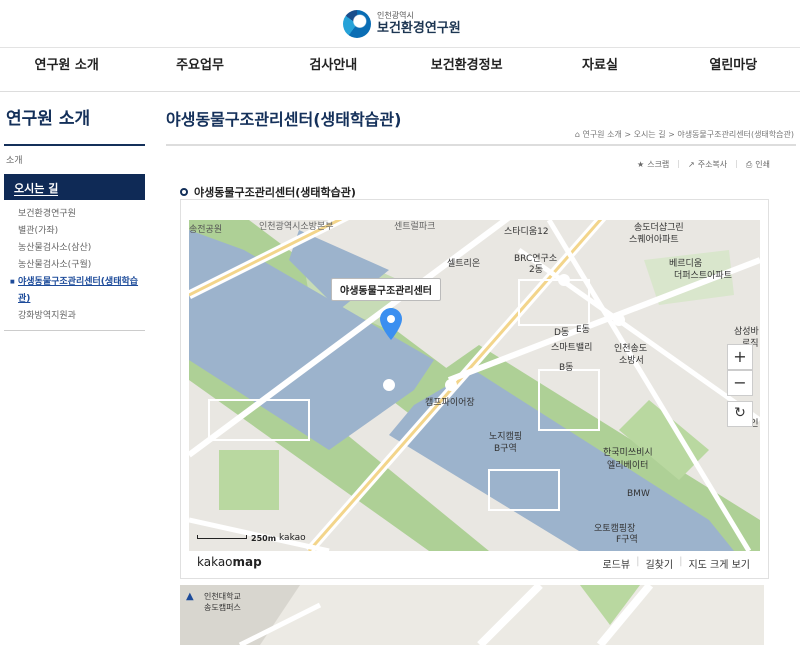  Describe the element at coordinates (78, 291) in the screenshot. I see `sidebar-sub-wildlife-center: 야생동물구조관리센터(생태학습관)` at that location.